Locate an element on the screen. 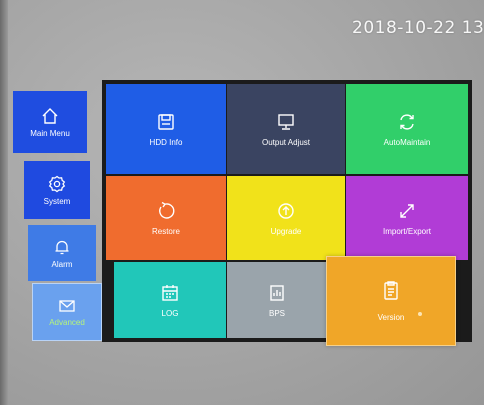  sidebar-item-system: System is located at coordinates (57, 190).